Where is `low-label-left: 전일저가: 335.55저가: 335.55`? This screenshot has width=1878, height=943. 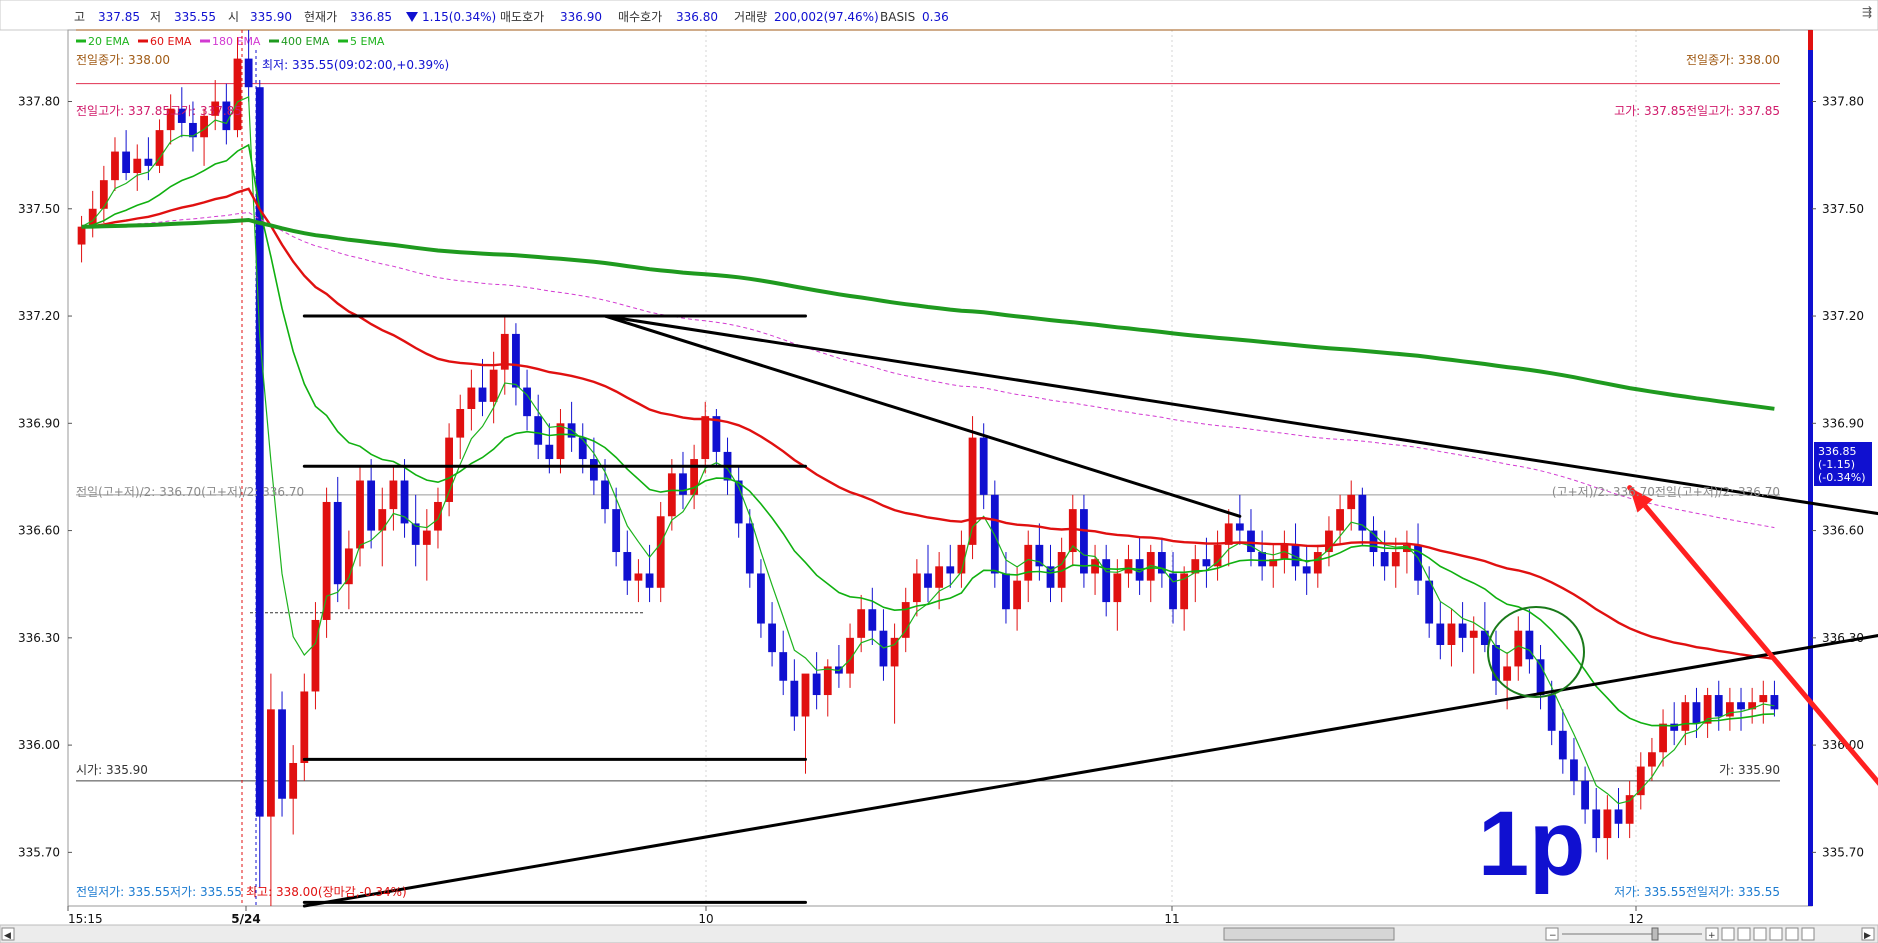
low-label-left: 전일저가: 335.55저가: 335.55 is located at coordinates (159, 892).